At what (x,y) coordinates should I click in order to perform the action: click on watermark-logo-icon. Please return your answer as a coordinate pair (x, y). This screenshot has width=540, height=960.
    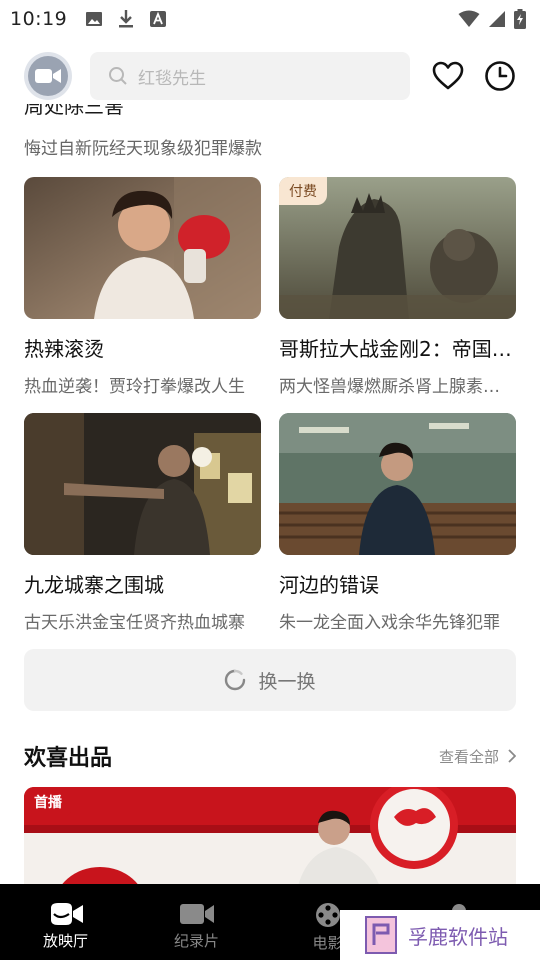
    Looking at the image, I should click on (381, 935).